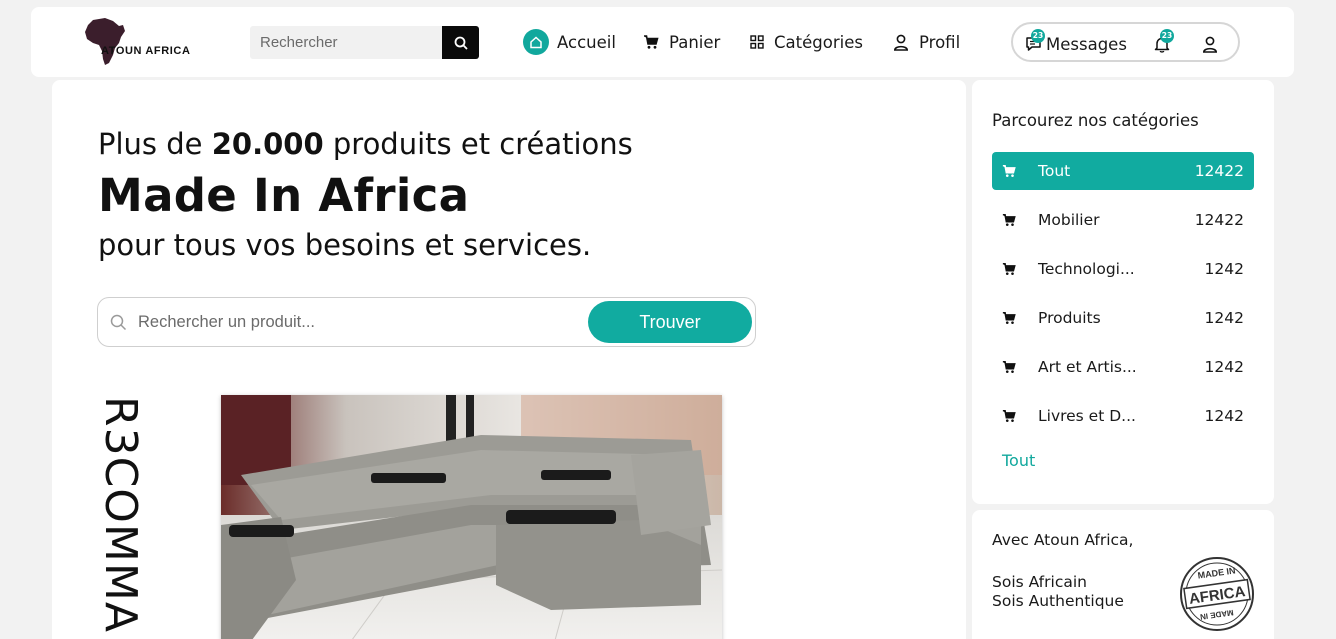 This screenshot has width=1336, height=639. I want to click on top-navbar: ATOUN AFRICA Accueil Panier Catégories, so click(662, 42).